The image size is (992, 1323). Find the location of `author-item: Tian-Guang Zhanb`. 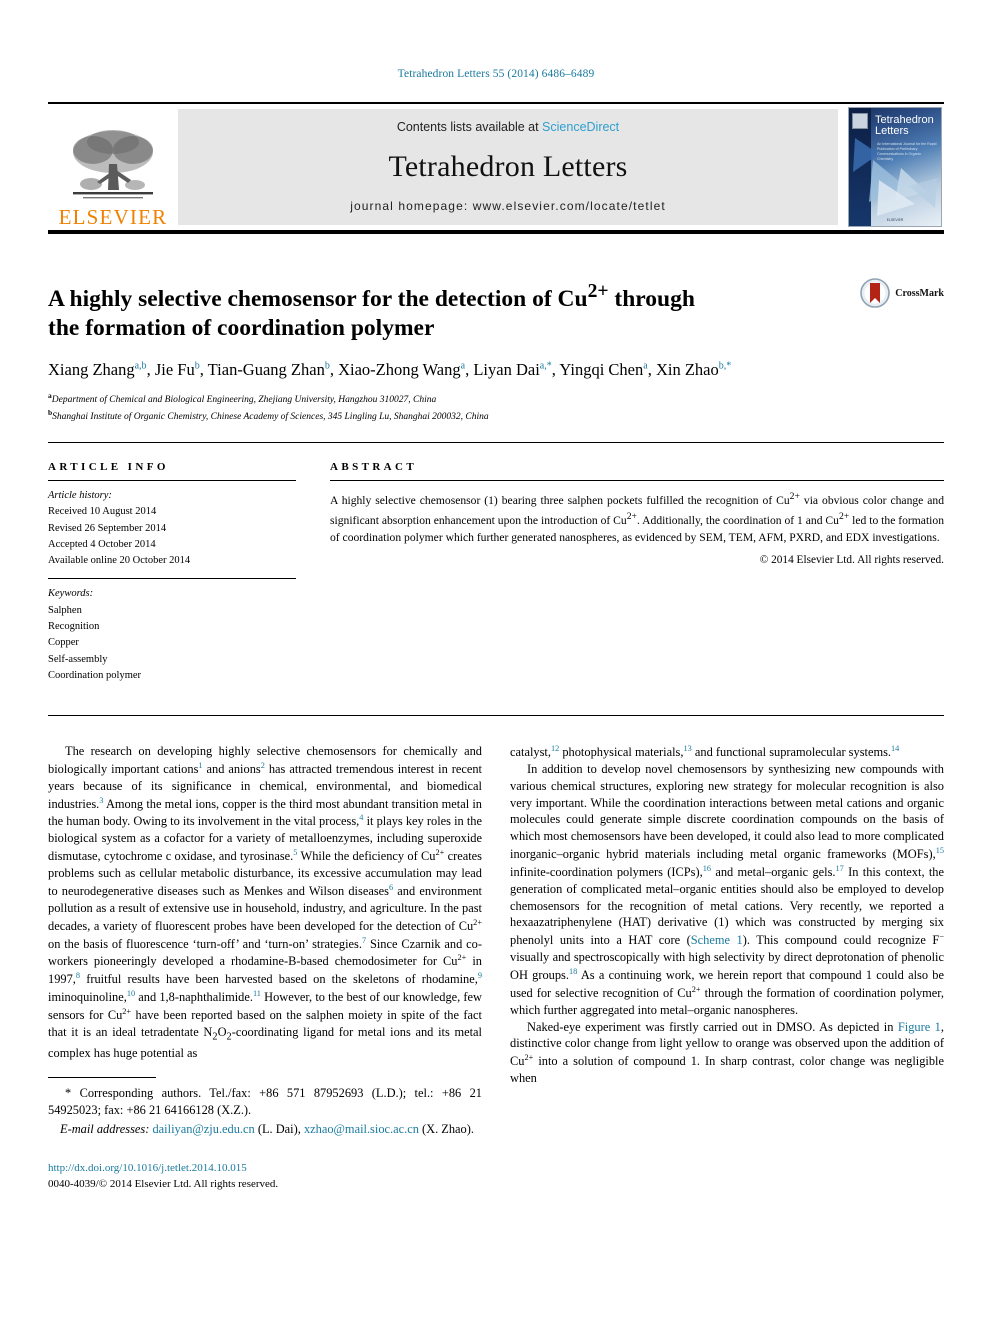

author-item: Tian-Guang Zhanb is located at coordinates (269, 369).